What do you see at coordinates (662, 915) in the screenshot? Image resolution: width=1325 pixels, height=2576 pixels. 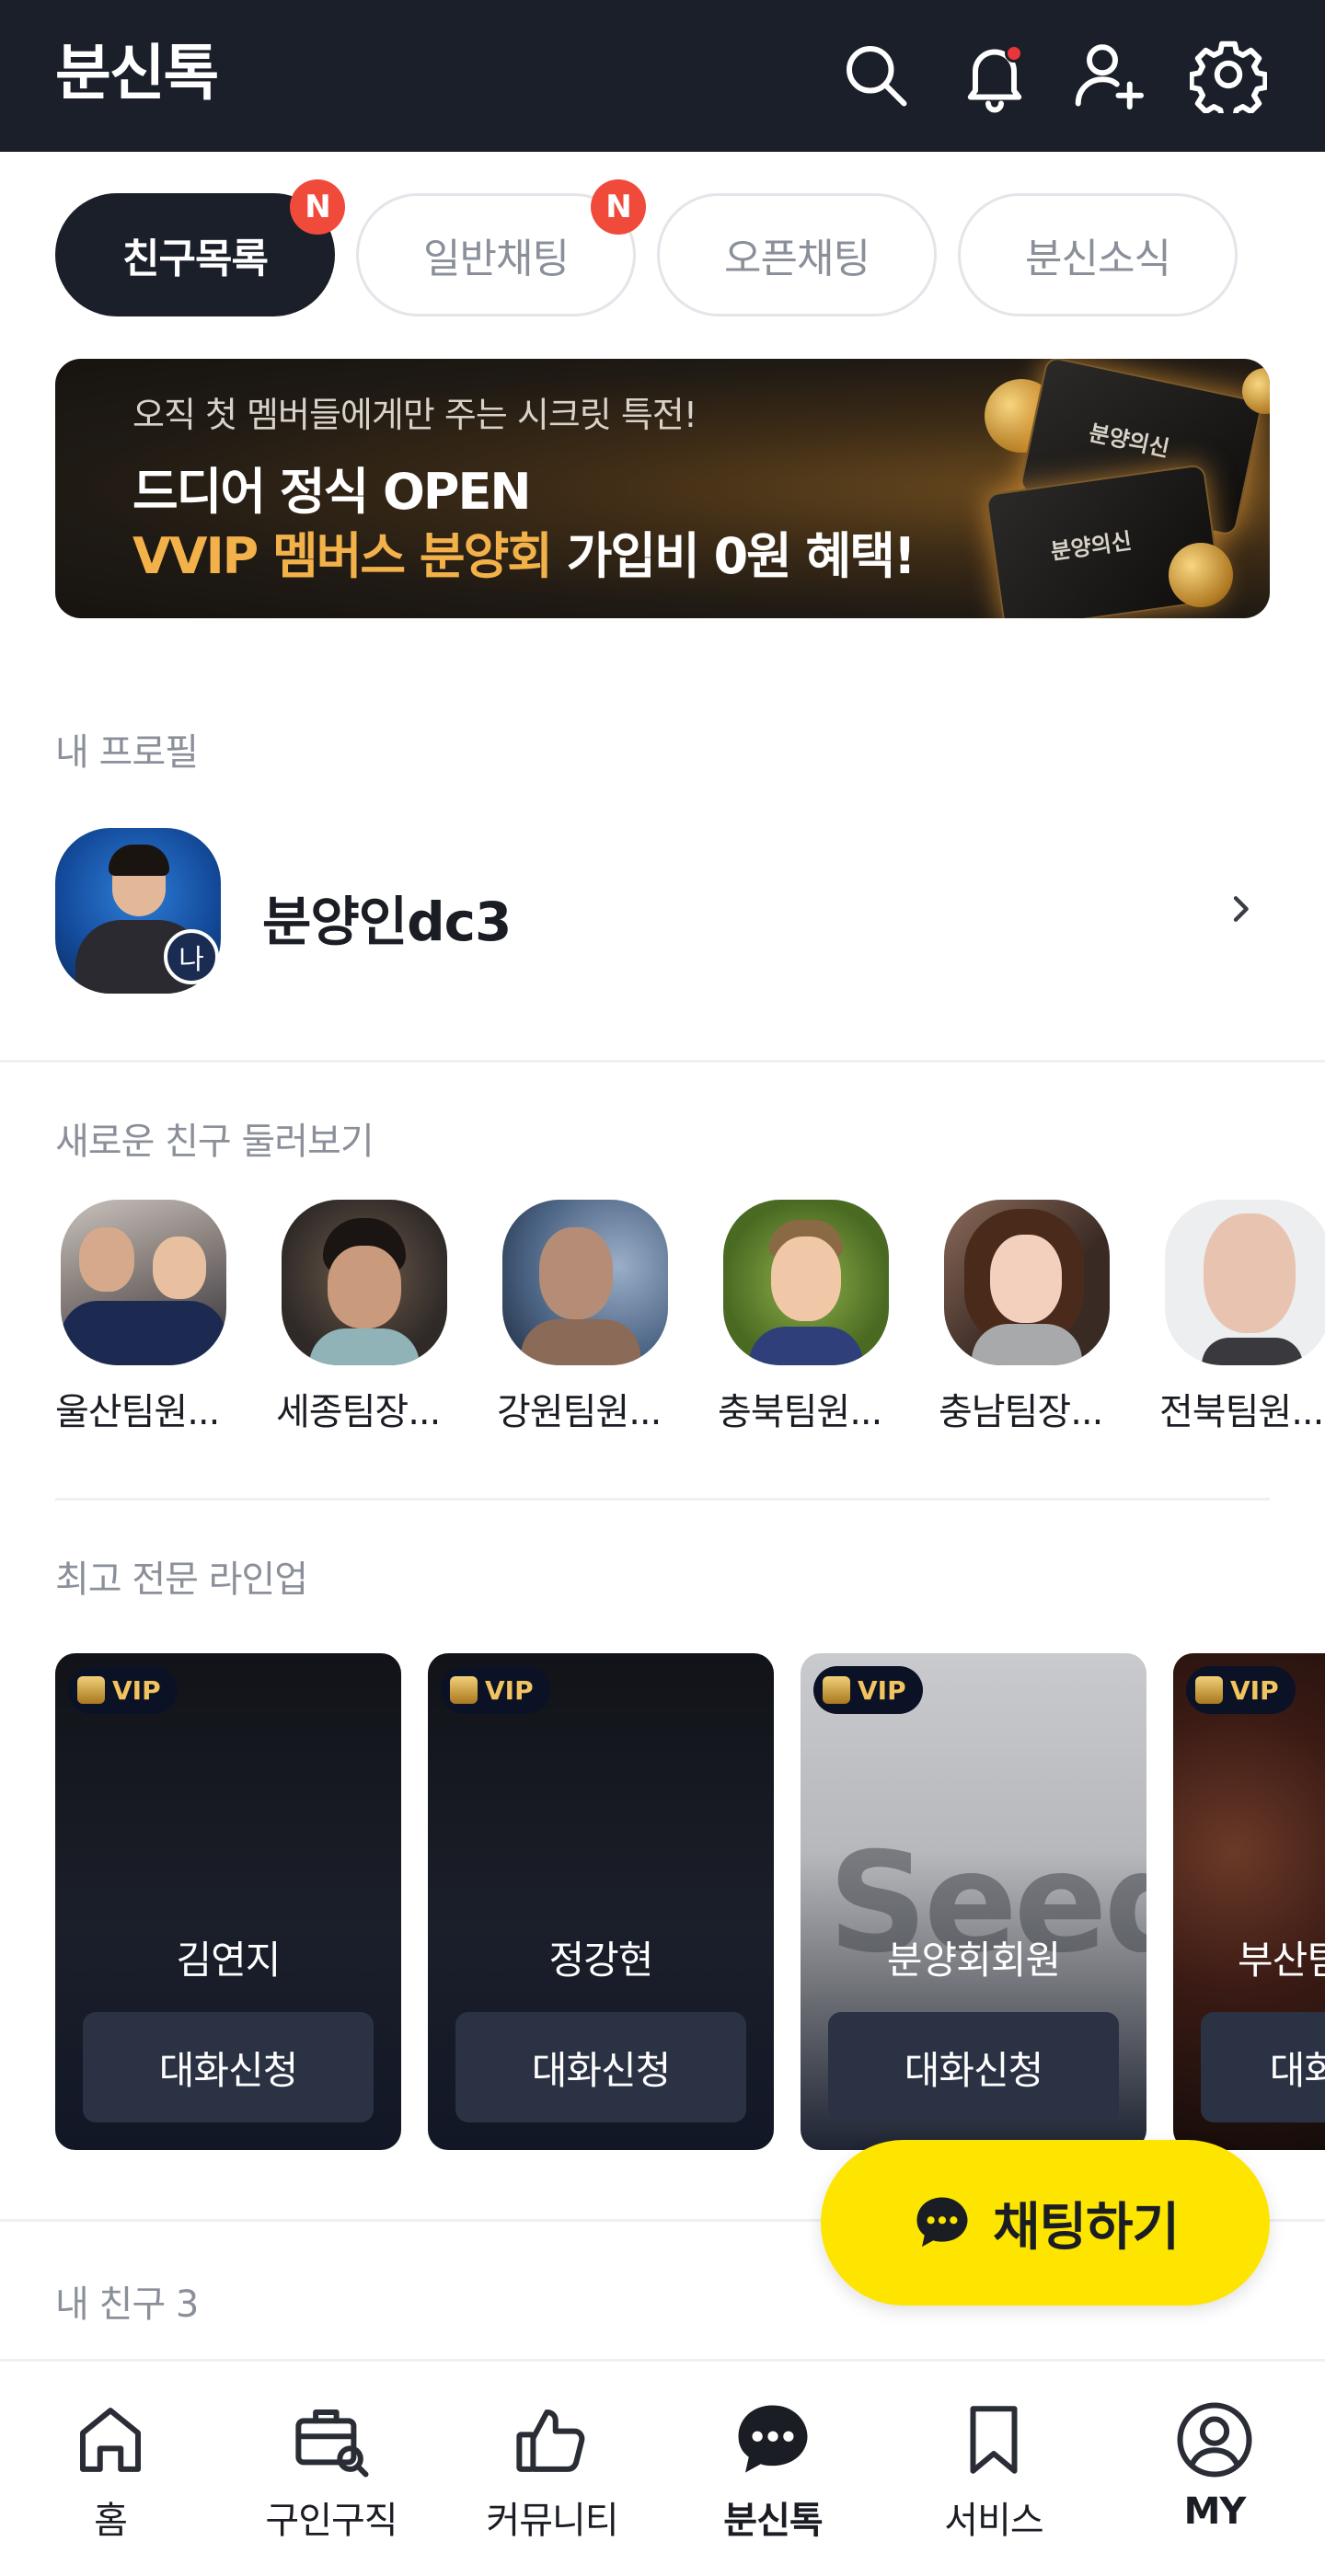 I see `my-profile-row: 나 분양인dc3` at bounding box center [662, 915].